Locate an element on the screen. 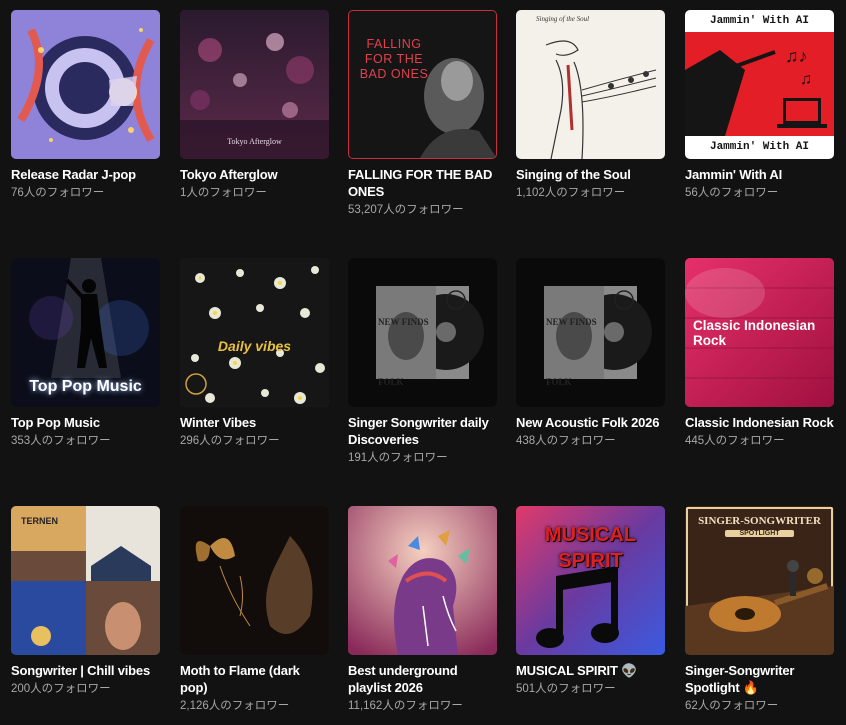 This screenshot has height=725, width=846. playlist-followers: 191人のフォロワー is located at coordinates (398, 458).